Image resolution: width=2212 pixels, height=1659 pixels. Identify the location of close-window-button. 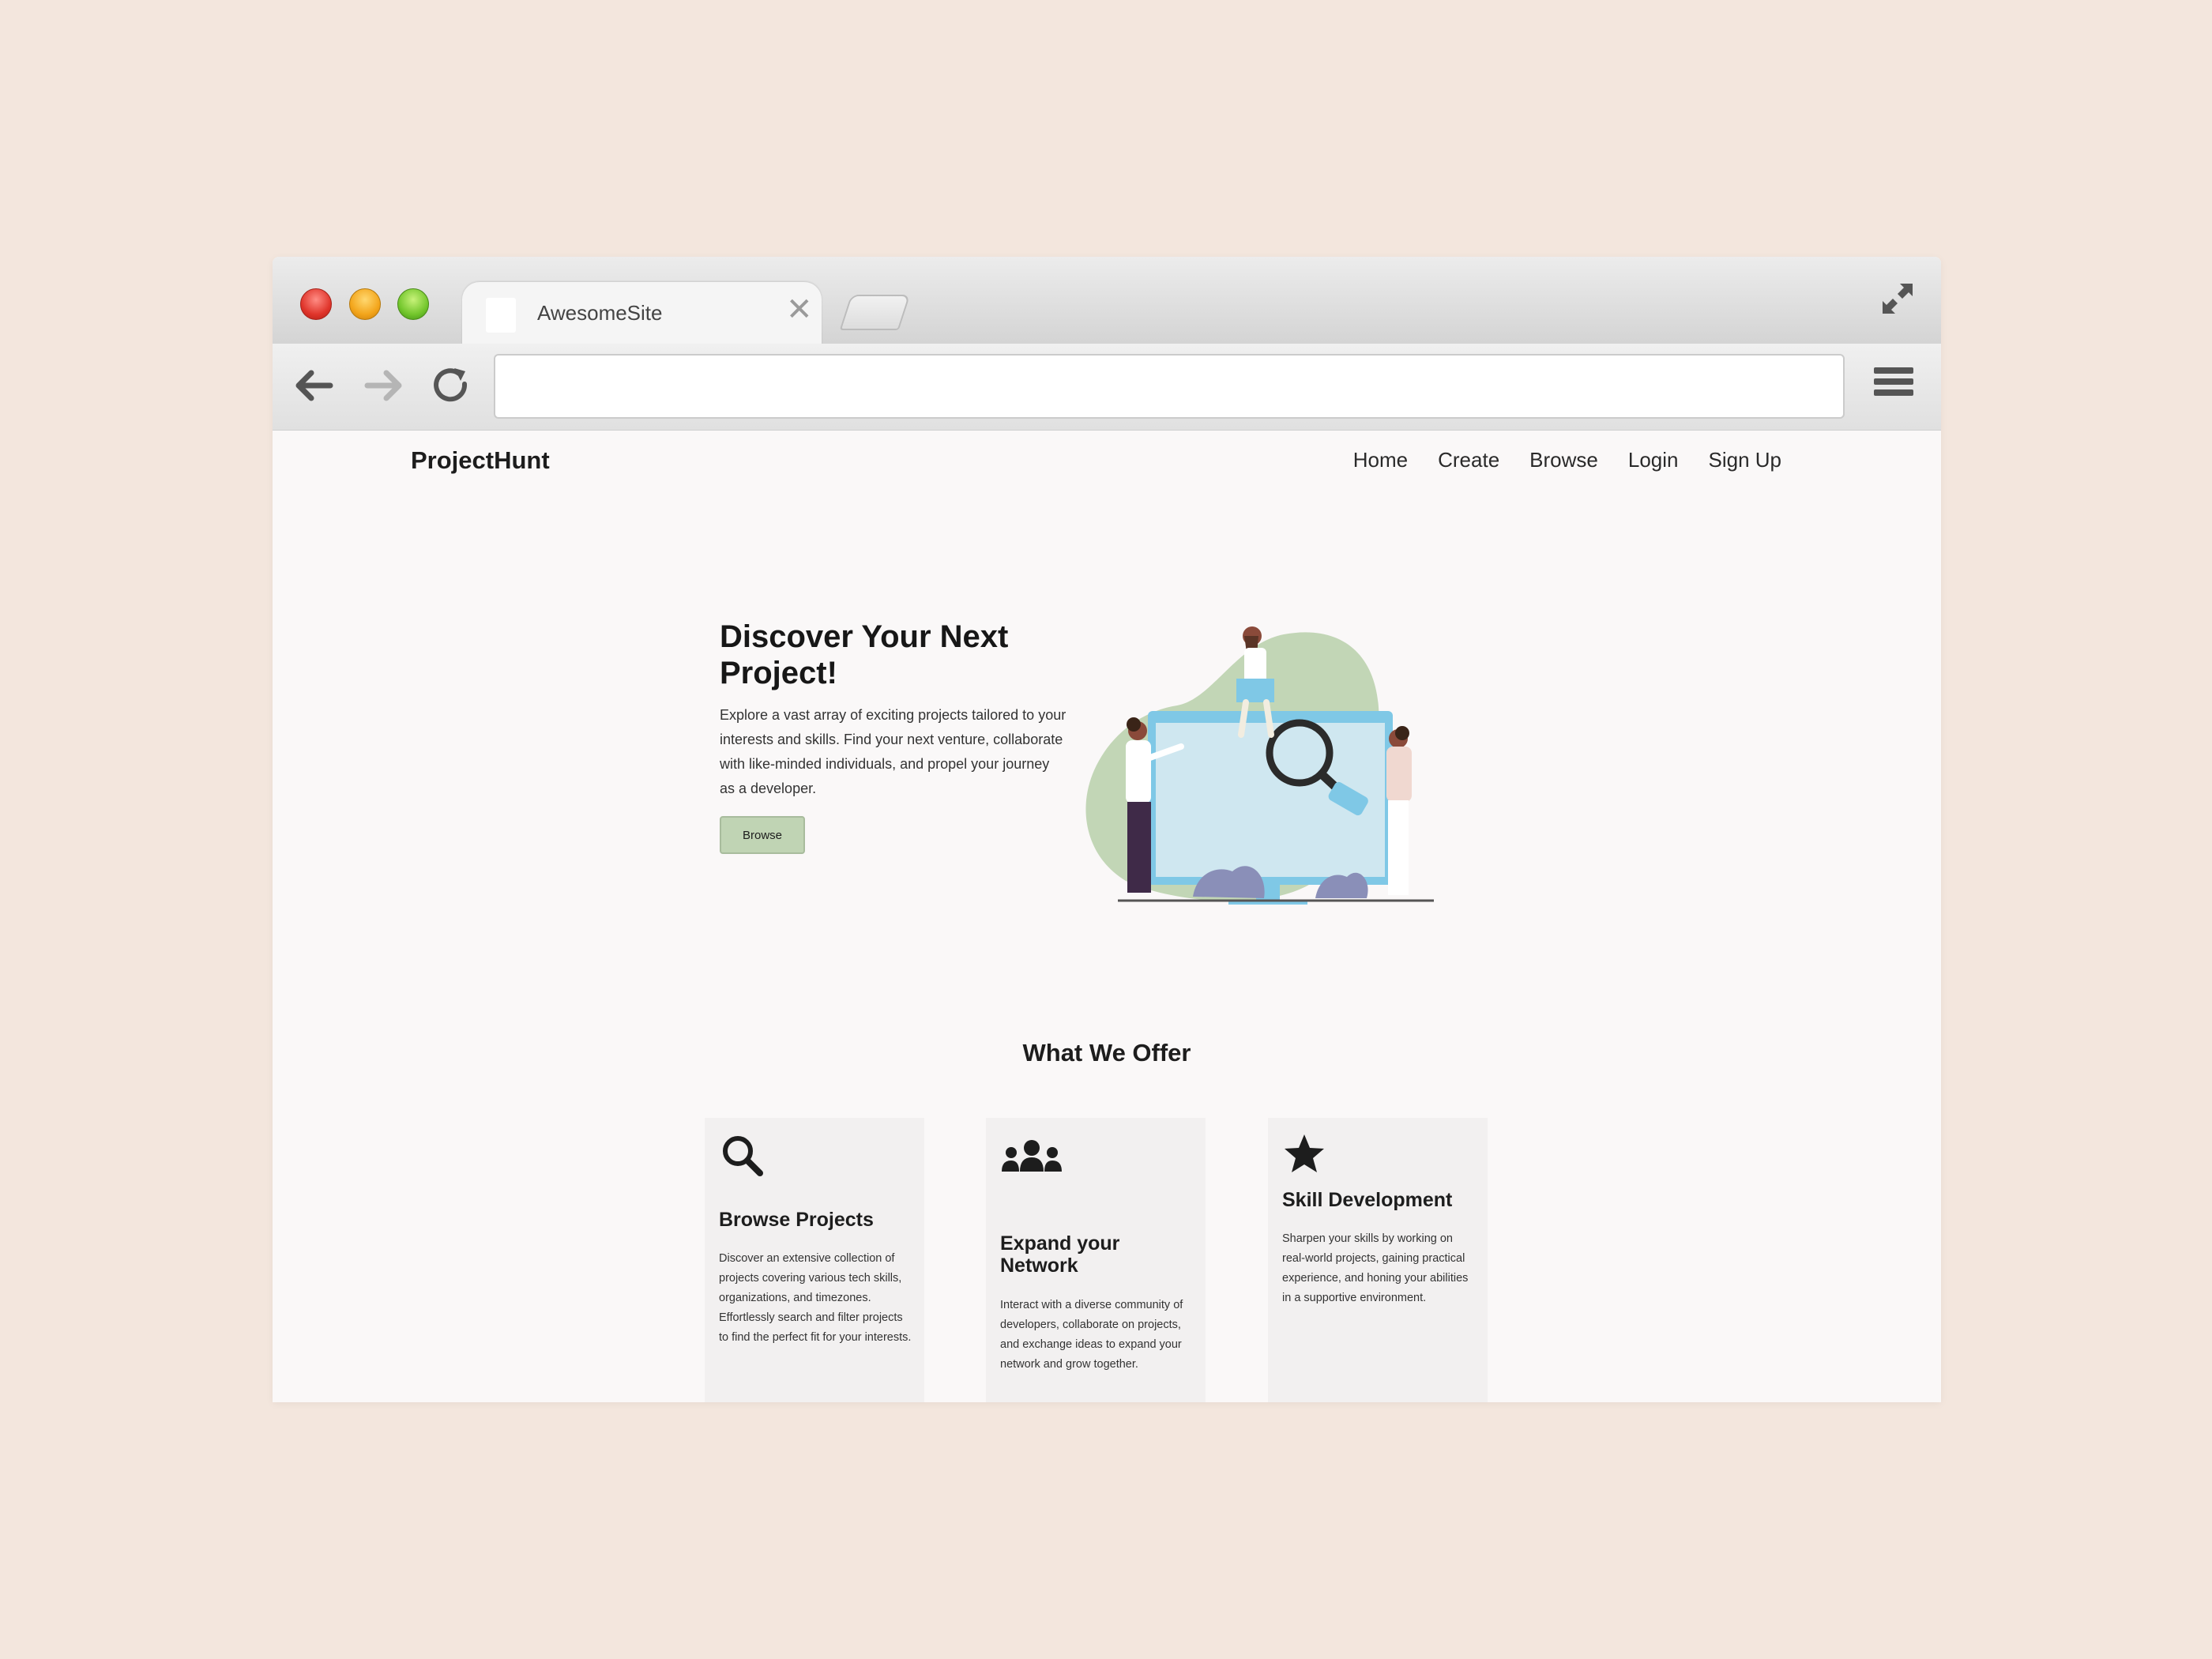
(316, 304).